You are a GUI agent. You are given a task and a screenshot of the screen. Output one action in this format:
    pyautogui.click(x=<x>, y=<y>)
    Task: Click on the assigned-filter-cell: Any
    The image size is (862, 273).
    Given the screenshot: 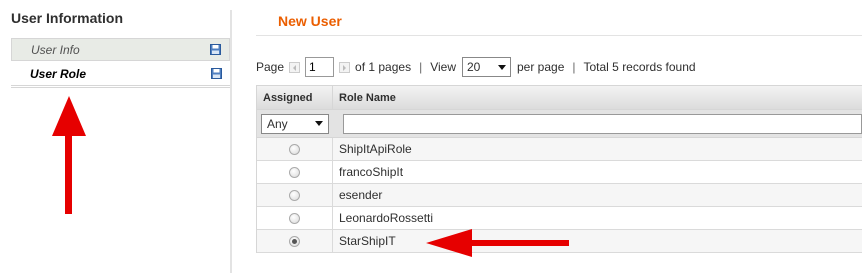 What is the action you would take?
    pyautogui.click(x=295, y=123)
    